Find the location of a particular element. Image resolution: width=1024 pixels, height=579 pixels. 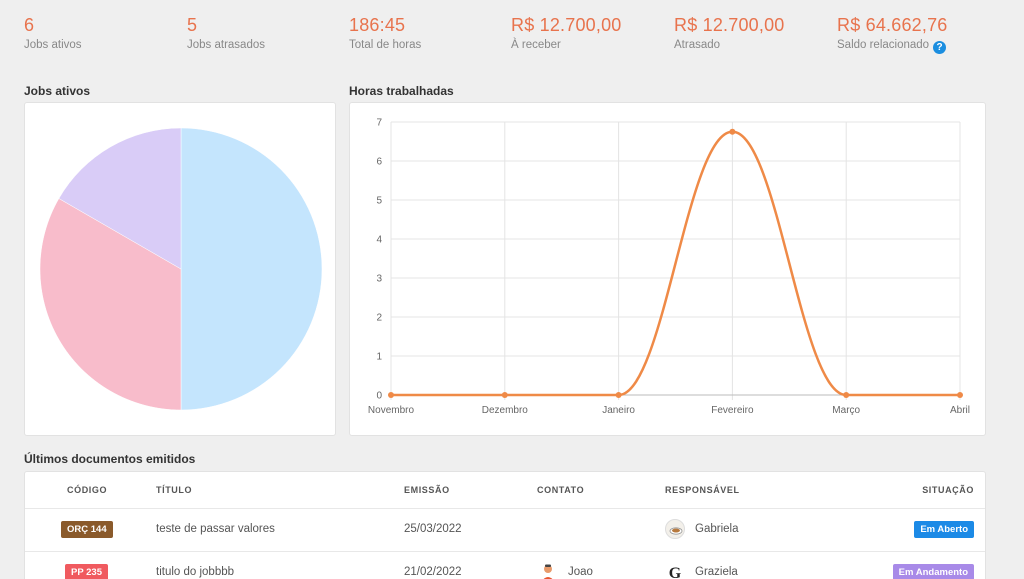

y-tick-label: 5 is located at coordinates (379, 201).